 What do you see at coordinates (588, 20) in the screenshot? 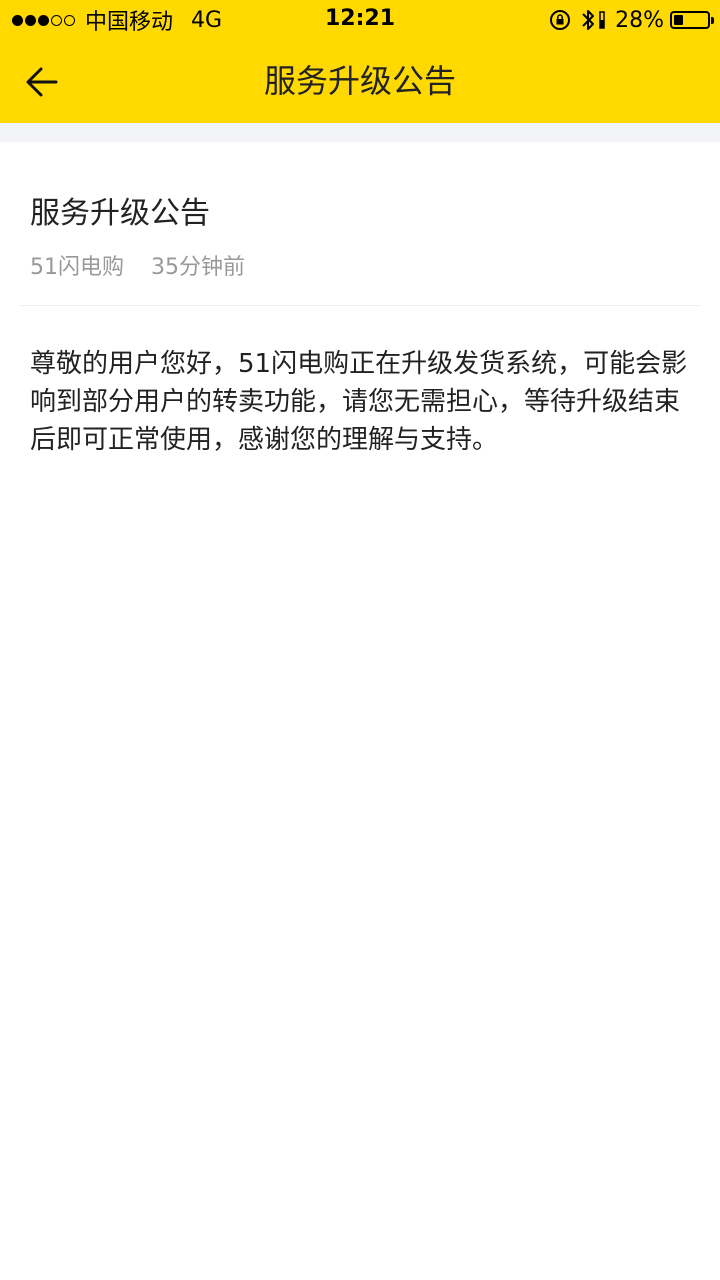
I see `bluetooth-icon` at bounding box center [588, 20].